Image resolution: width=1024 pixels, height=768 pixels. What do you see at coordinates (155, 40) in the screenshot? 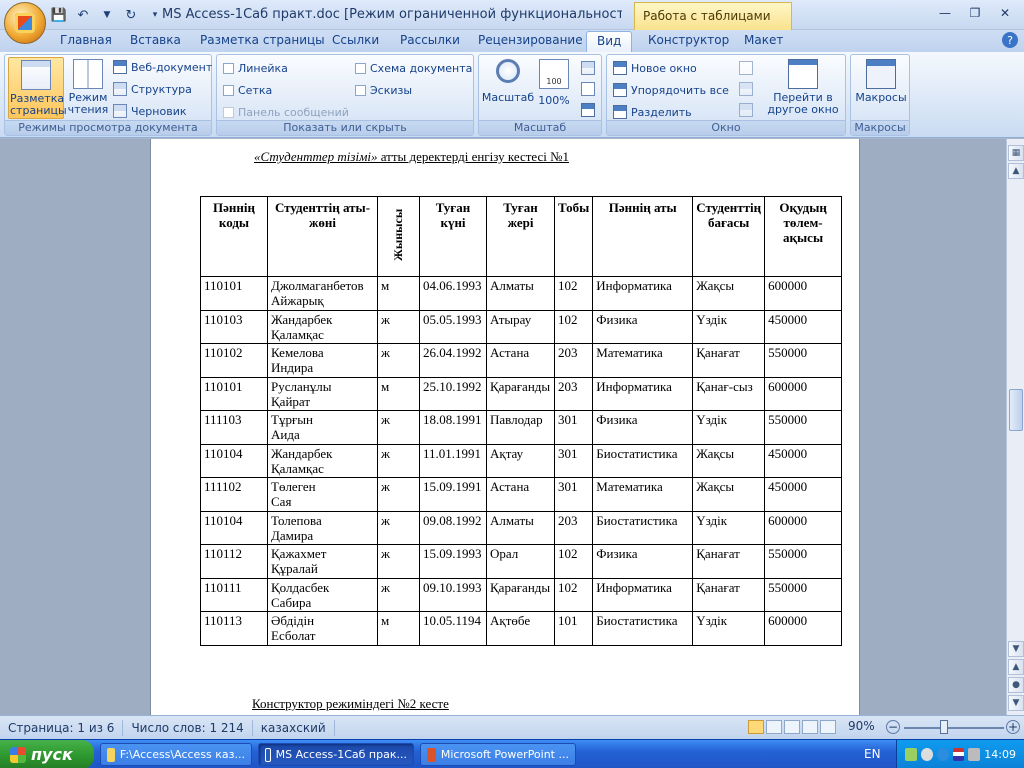
I see `tab-insert: Вставка` at bounding box center [155, 40].